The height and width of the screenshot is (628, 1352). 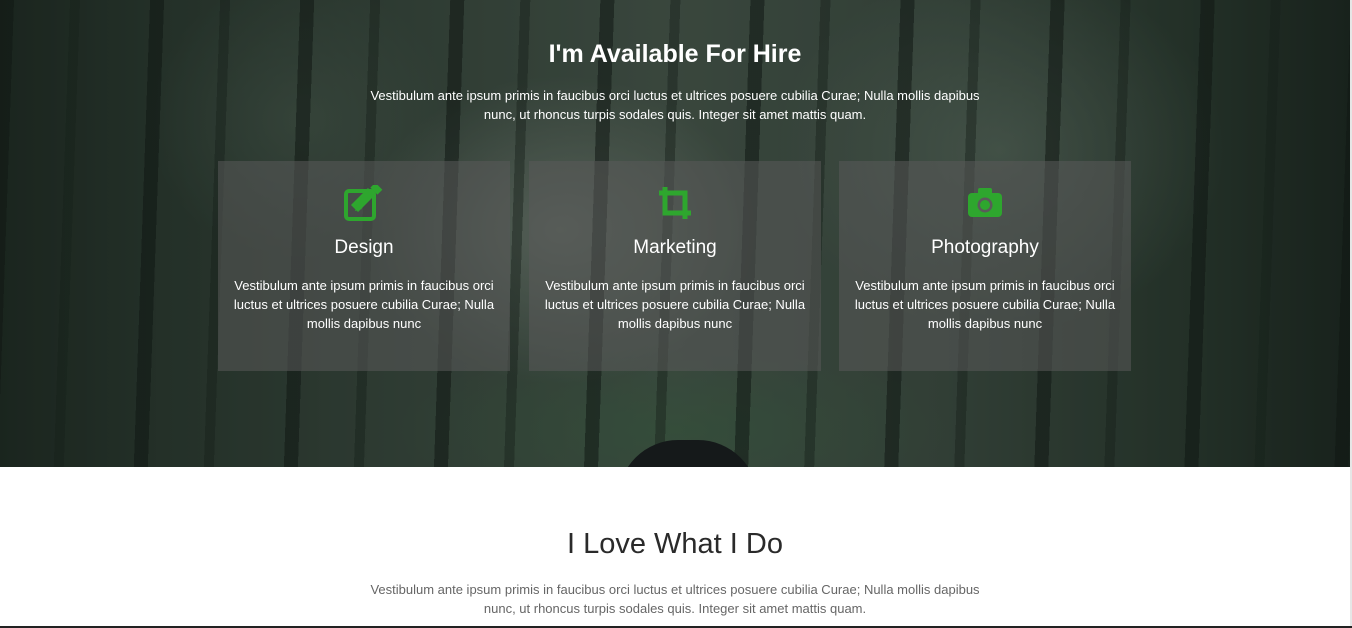 I want to click on service-title: Design, so click(x=364, y=247).